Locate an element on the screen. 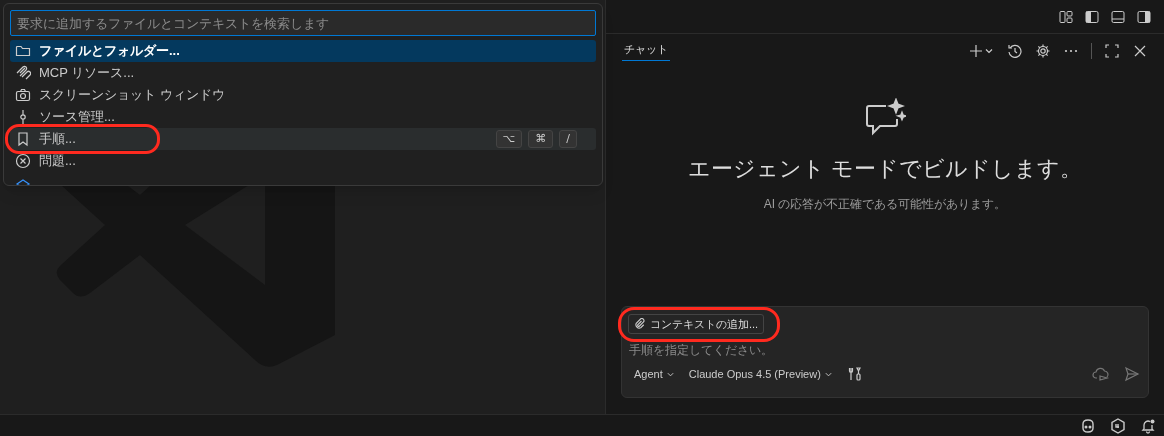  copilot-icon is located at coordinates (1088, 425).